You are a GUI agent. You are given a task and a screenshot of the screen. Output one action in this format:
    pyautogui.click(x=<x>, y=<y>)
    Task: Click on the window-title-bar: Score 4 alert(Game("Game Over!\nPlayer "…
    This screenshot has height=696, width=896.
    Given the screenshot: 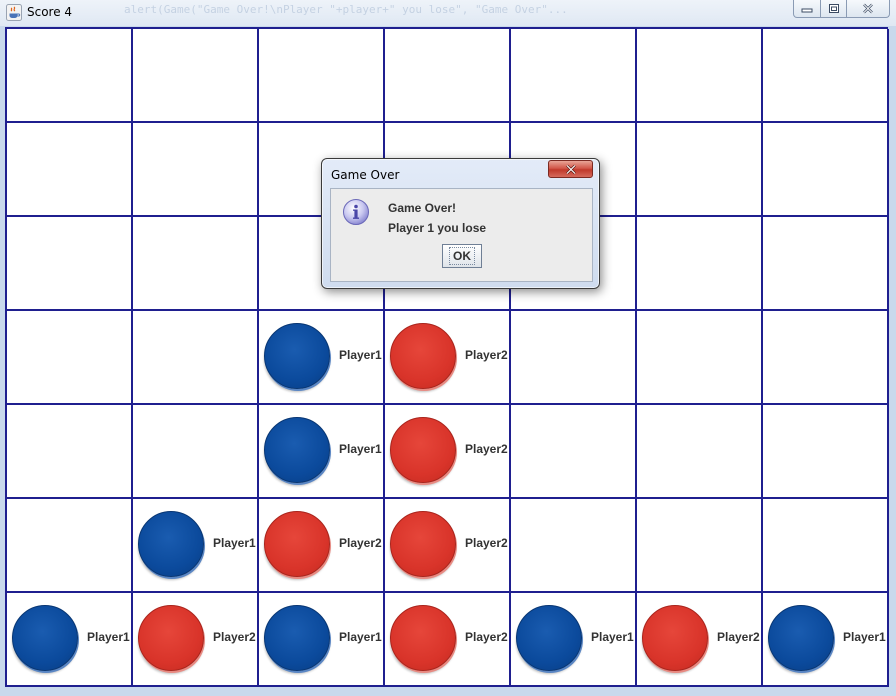 What is the action you would take?
    pyautogui.click(x=448, y=13)
    